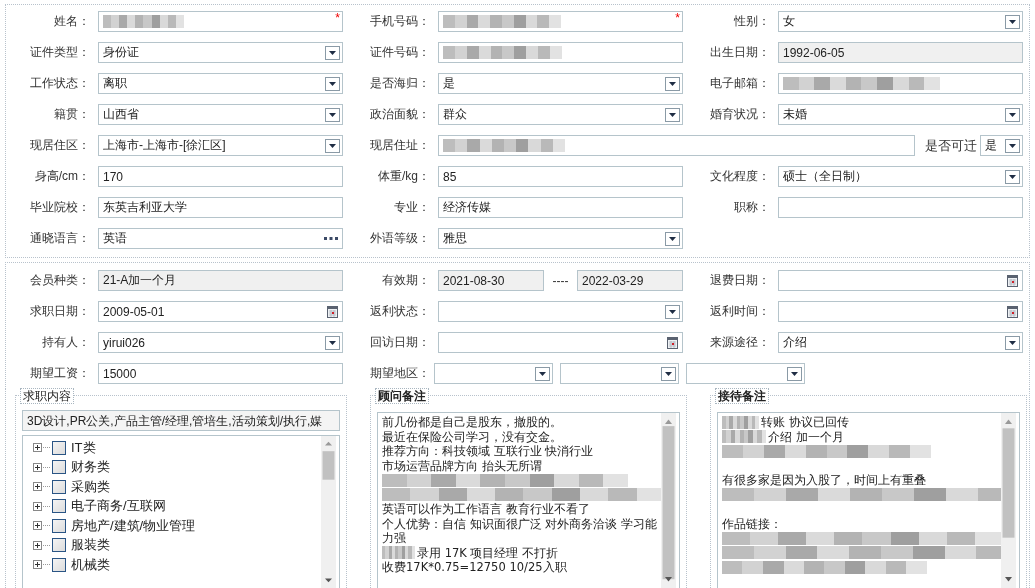 Image resolution: width=1035 pixels, height=588 pixels. What do you see at coordinates (133, 525) in the screenshot?
I see `tree-item: 房地产/建筑/物业管理` at bounding box center [133, 525].